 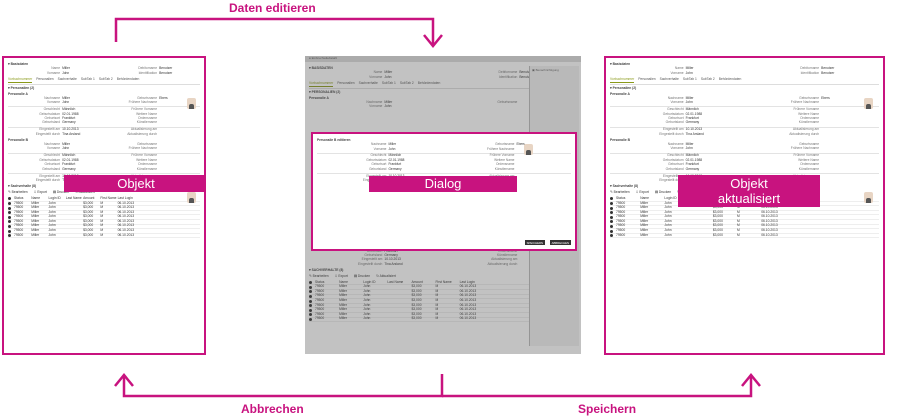 What do you see at coordinates (751, 380) in the screenshot?
I see `save-arrow-head` at bounding box center [751, 380].